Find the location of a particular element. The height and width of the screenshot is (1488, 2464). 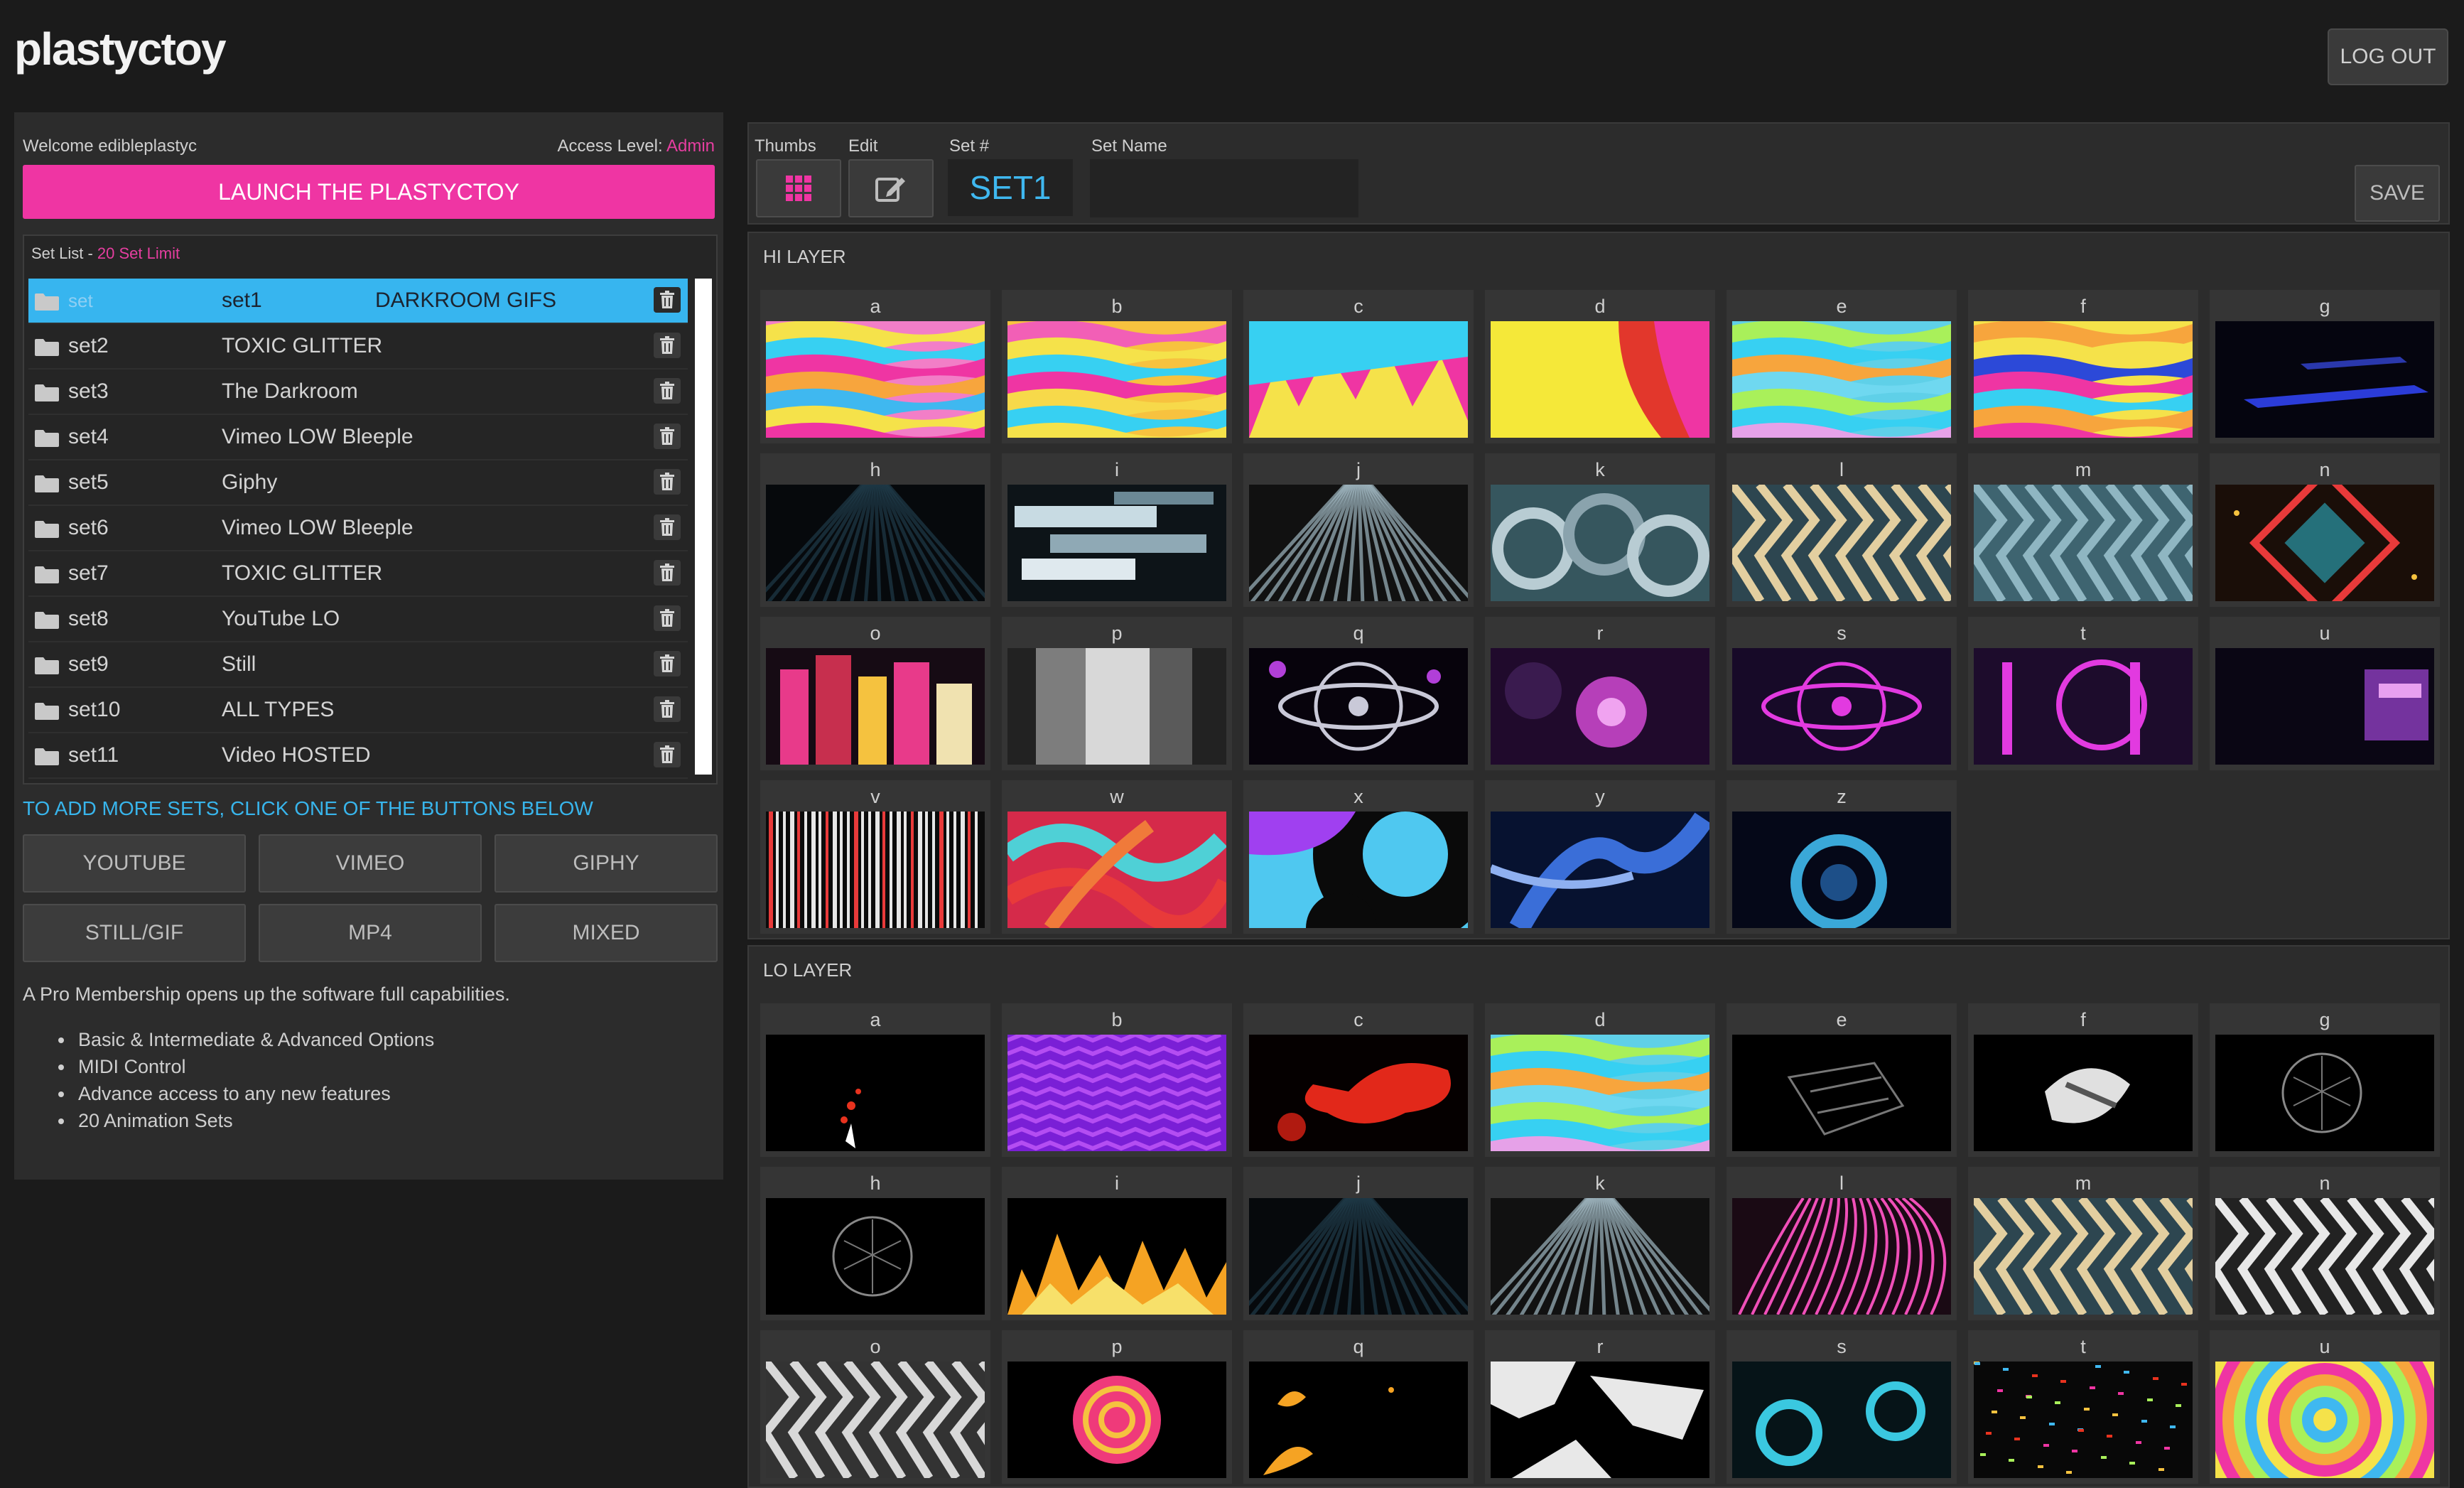

set-name-input is located at coordinates (1224, 188).